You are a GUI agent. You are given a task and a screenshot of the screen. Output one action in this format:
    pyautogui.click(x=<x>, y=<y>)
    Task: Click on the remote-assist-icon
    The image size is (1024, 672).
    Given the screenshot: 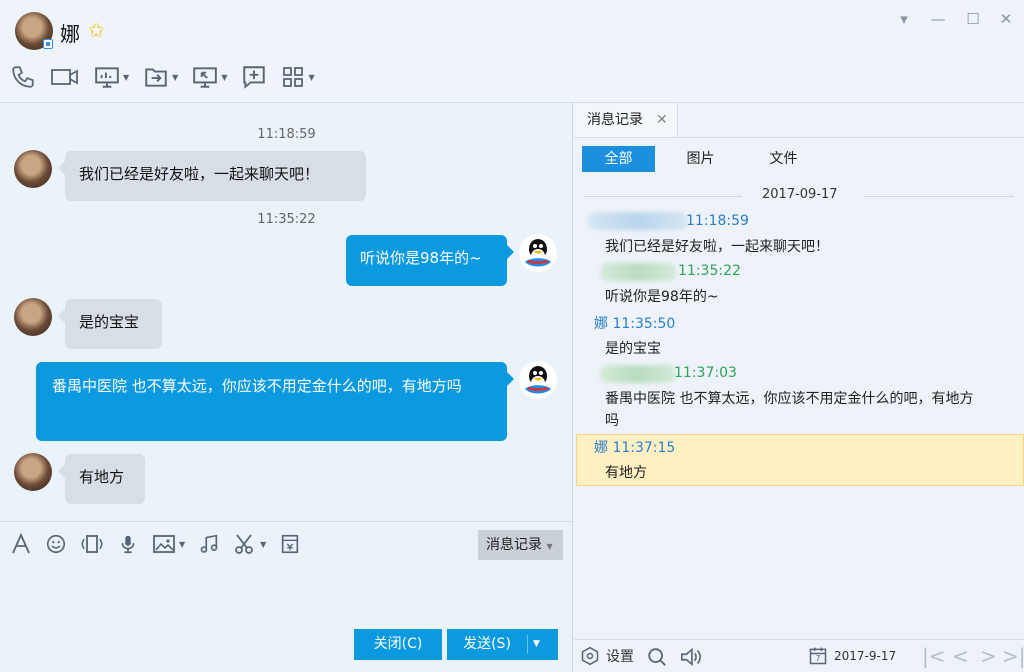 What is the action you would take?
    pyautogui.click(x=205, y=77)
    